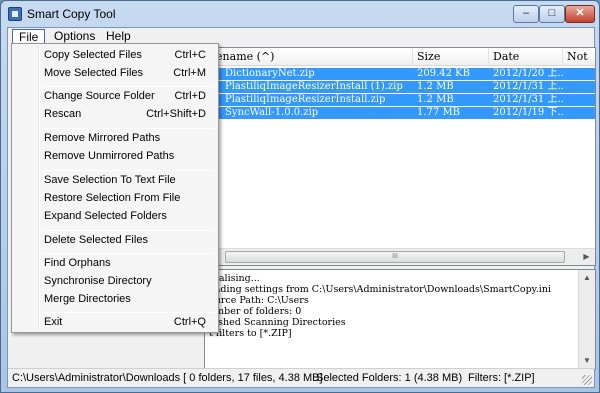  I want to click on file-name: PlastiliqImageResizerInstall.zip, so click(305, 99).